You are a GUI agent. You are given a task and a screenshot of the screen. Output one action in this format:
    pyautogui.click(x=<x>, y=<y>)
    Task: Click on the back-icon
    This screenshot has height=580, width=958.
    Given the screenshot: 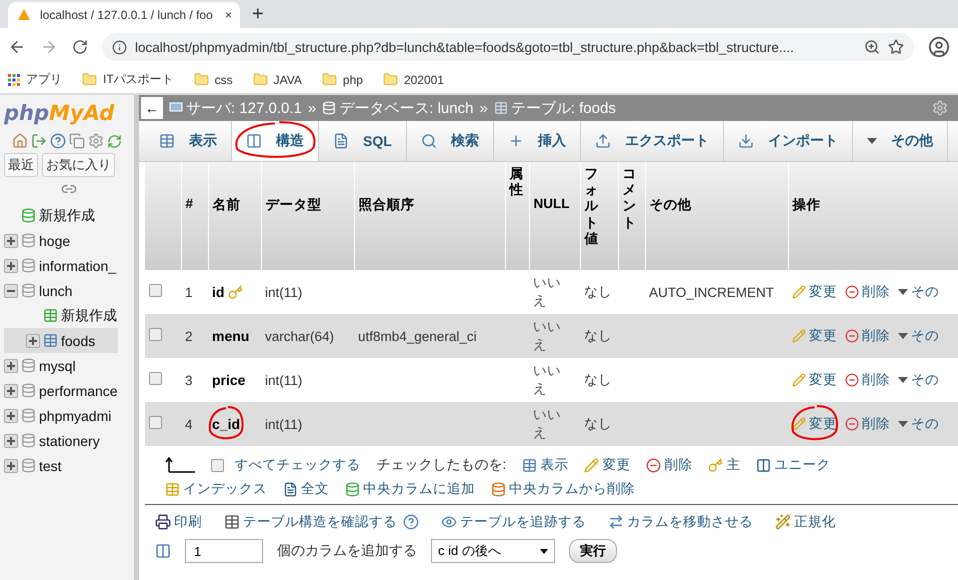 What is the action you would take?
    pyautogui.click(x=17, y=47)
    